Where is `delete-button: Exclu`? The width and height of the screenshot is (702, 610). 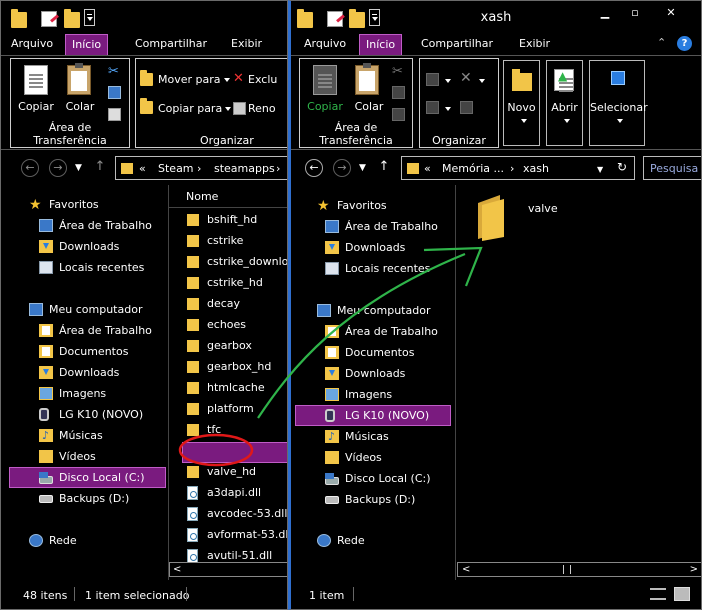
delete-button: Exclu is located at coordinates (262, 79).